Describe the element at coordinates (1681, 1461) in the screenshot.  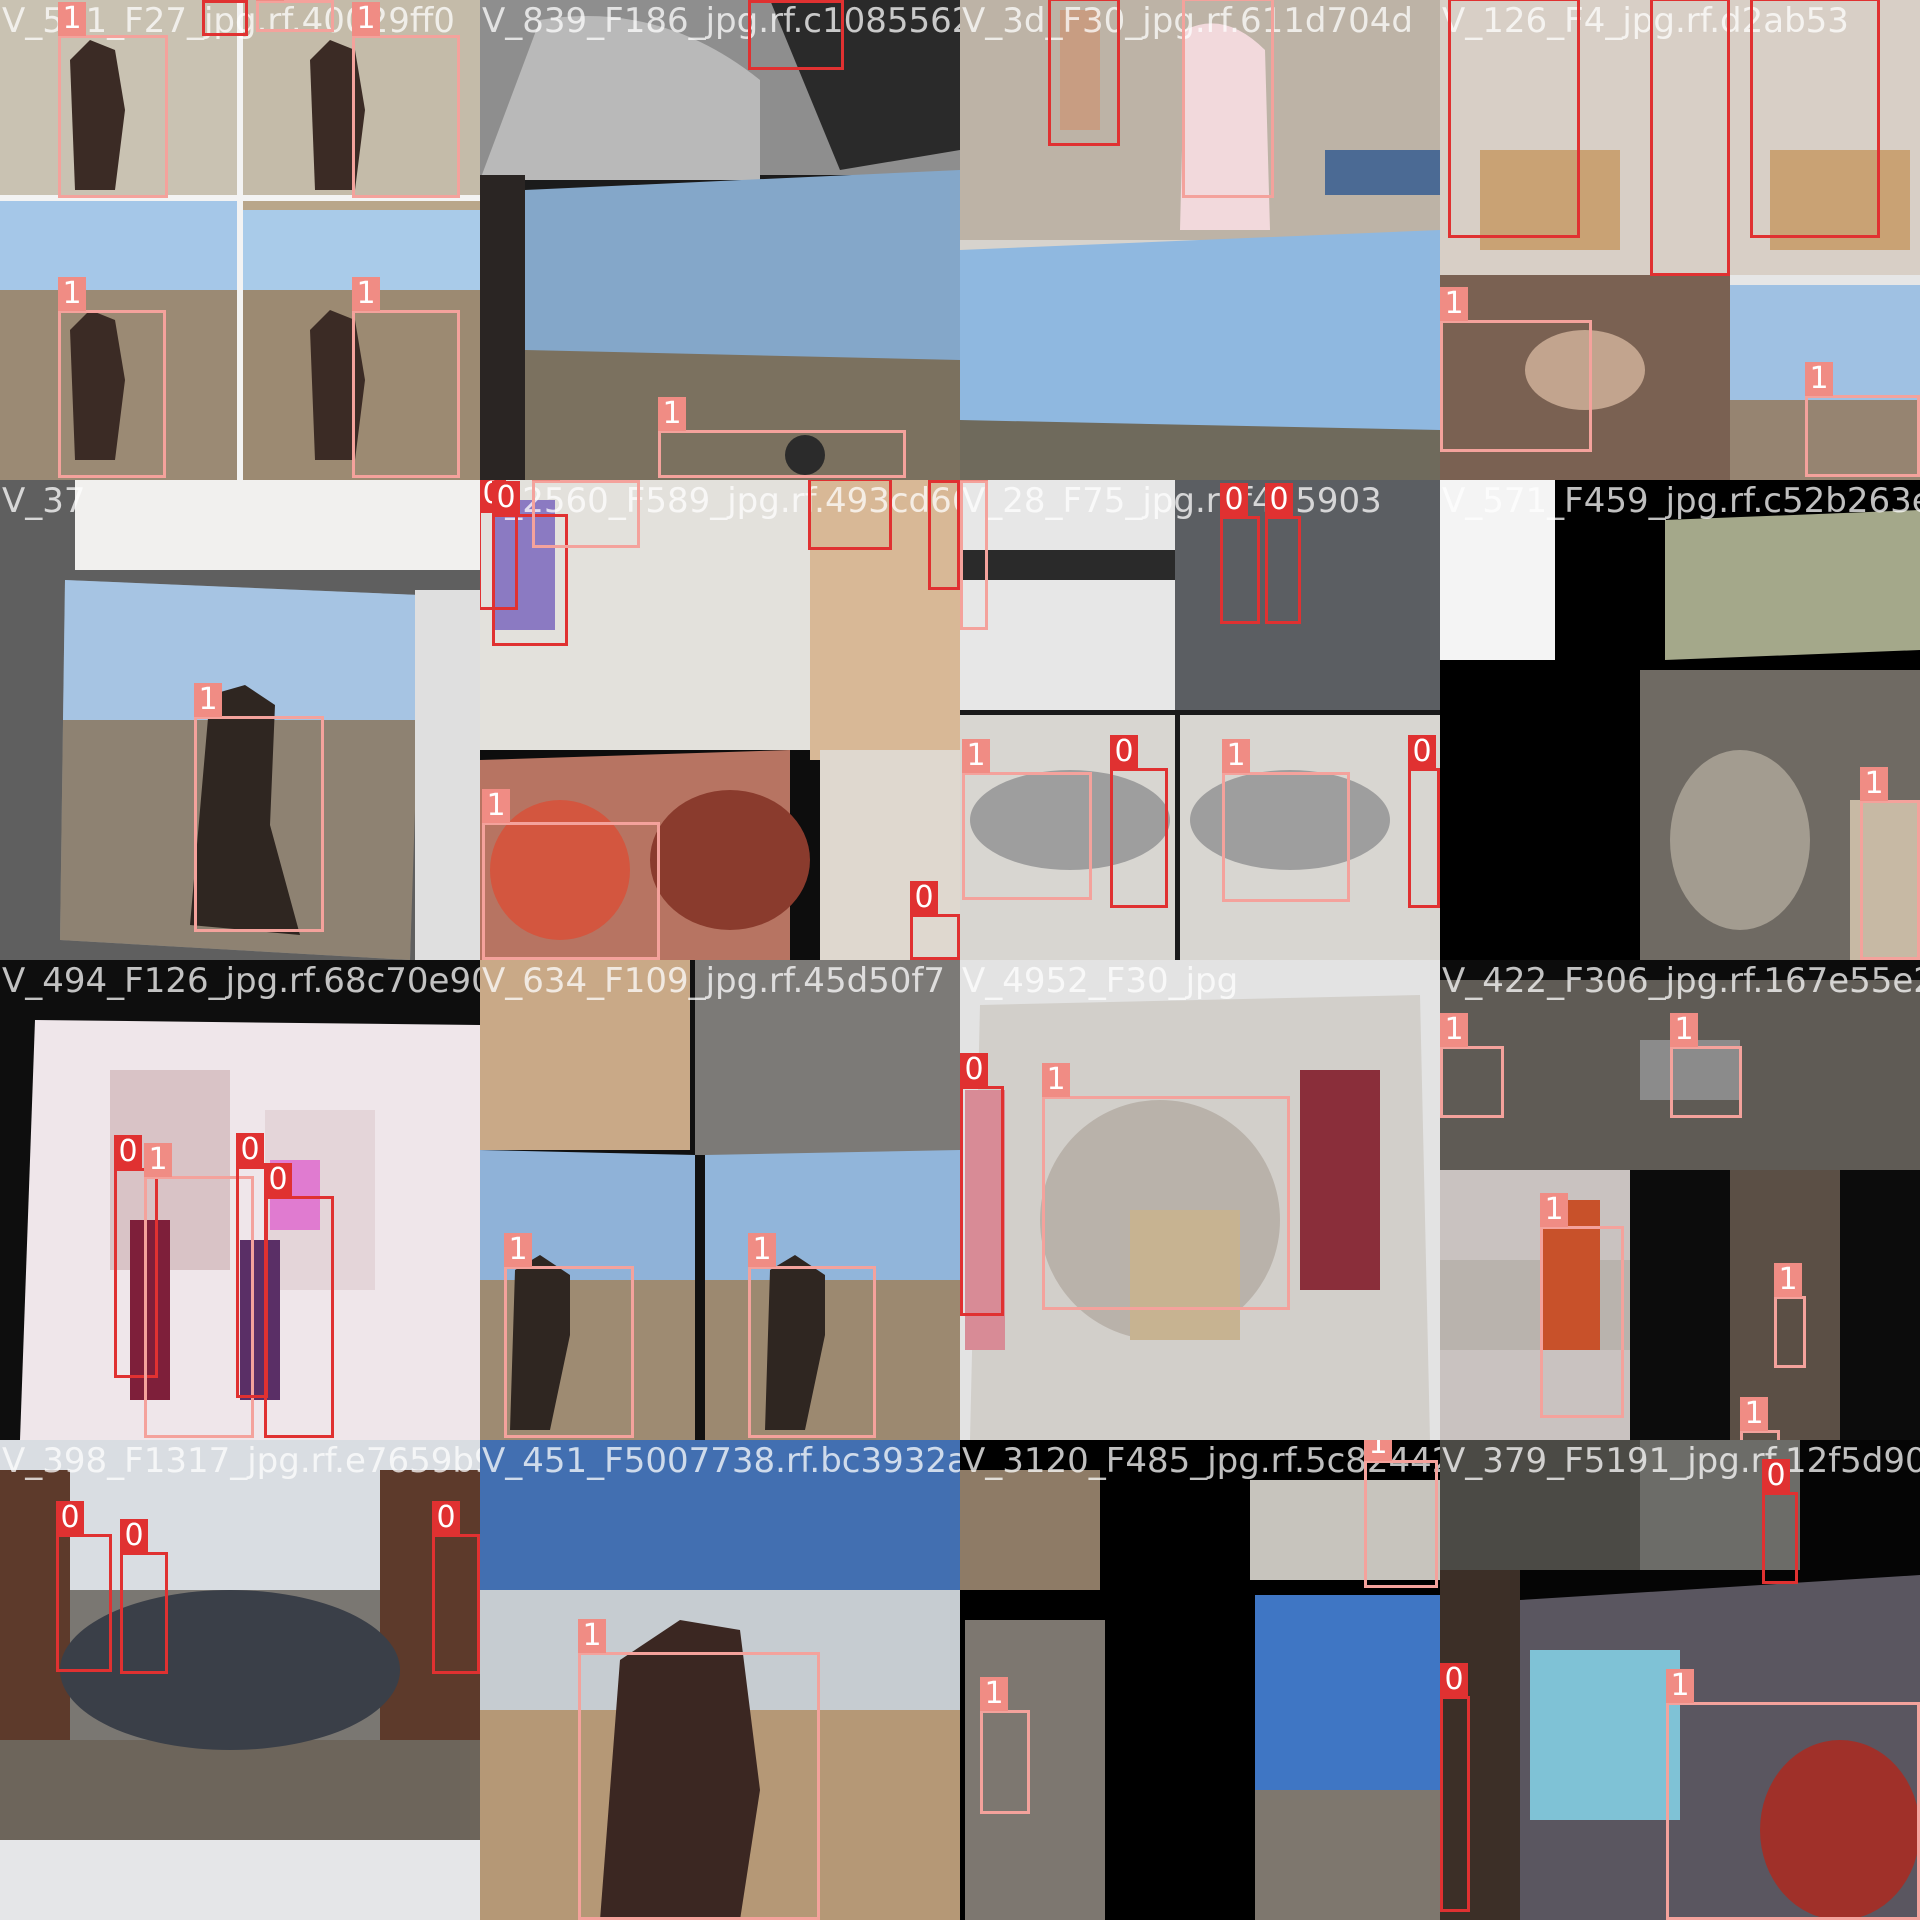
I see `tile-filename: V_379_F5191_jpg.rf.12f5d902` at that location.